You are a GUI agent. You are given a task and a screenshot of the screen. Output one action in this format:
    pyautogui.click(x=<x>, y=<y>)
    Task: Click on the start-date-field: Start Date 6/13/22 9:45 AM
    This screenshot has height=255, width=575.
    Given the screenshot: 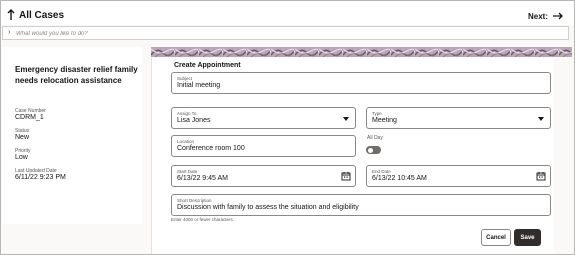 What is the action you would take?
    pyautogui.click(x=263, y=176)
    